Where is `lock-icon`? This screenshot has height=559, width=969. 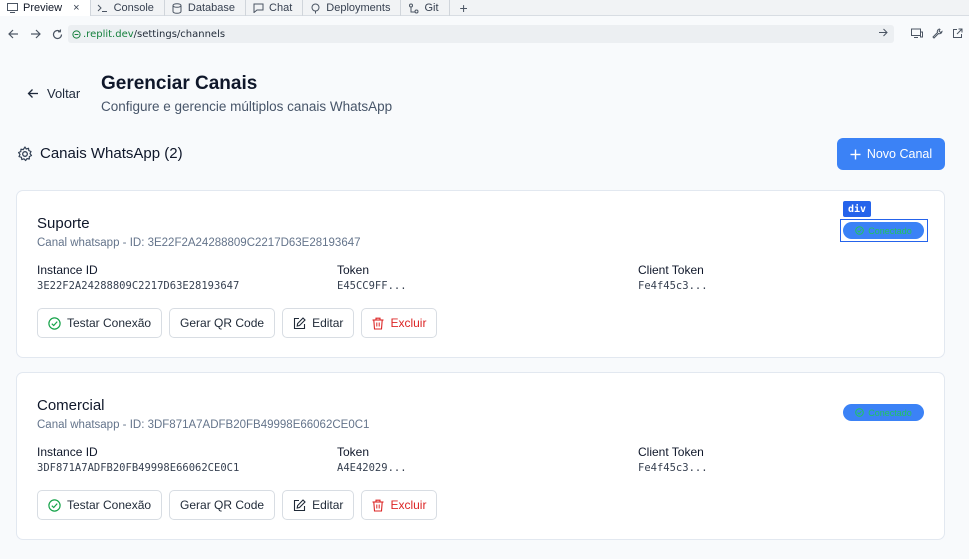
lock-icon is located at coordinates (76, 34).